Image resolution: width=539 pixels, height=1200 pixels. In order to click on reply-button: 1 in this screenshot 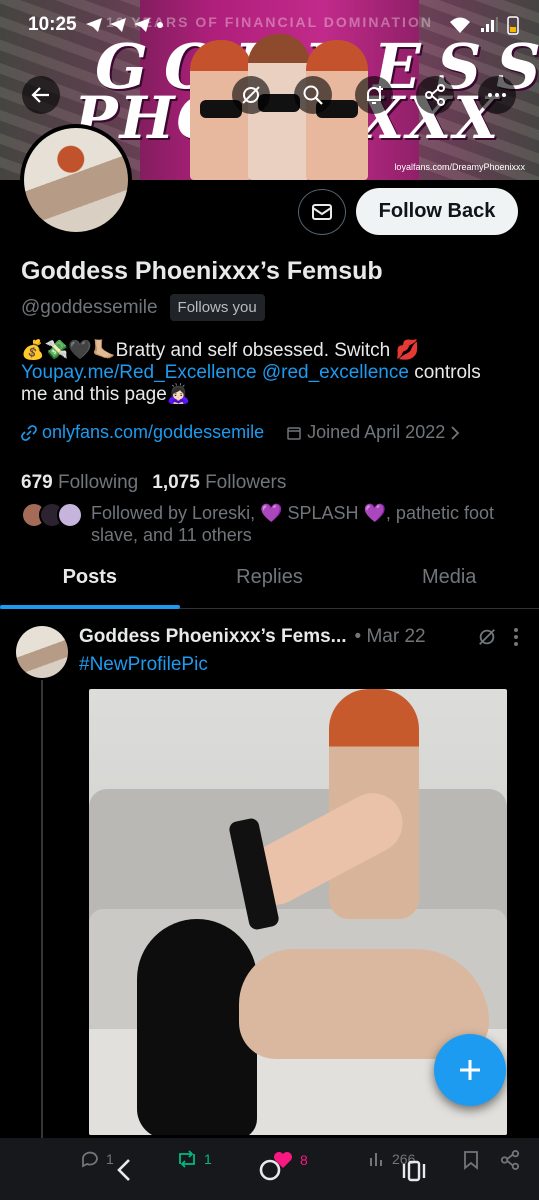, I will do `click(97, 1159)`.